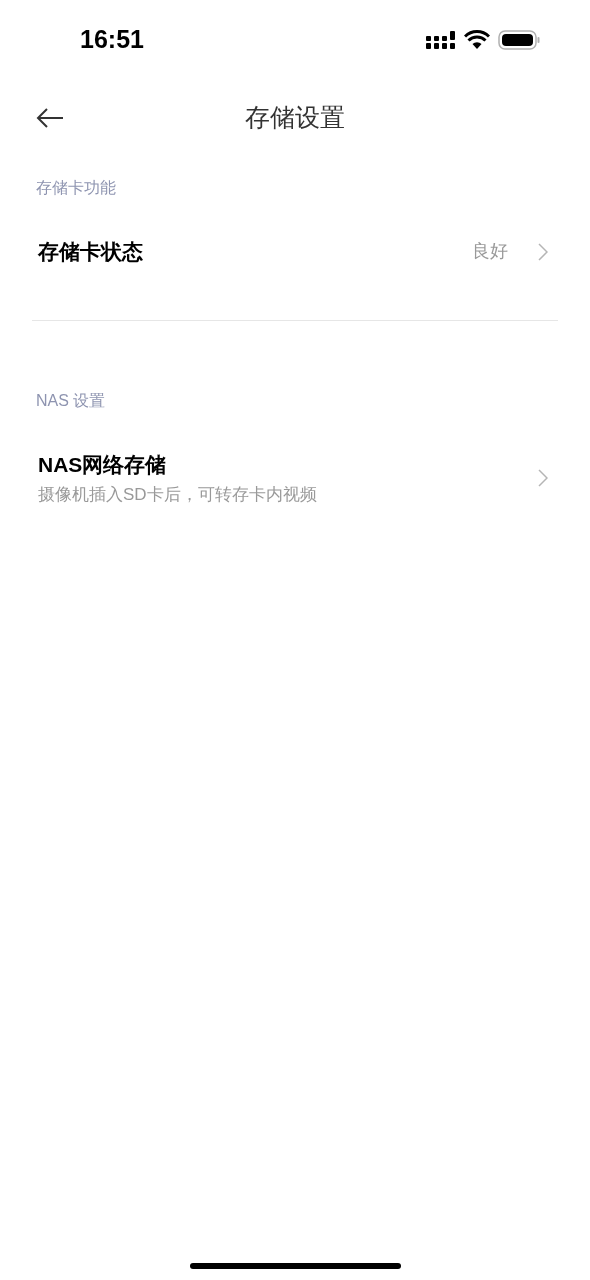 This screenshot has height=1280, width=590. What do you see at coordinates (295, 118) in the screenshot?
I see `page-title: 存储设置` at bounding box center [295, 118].